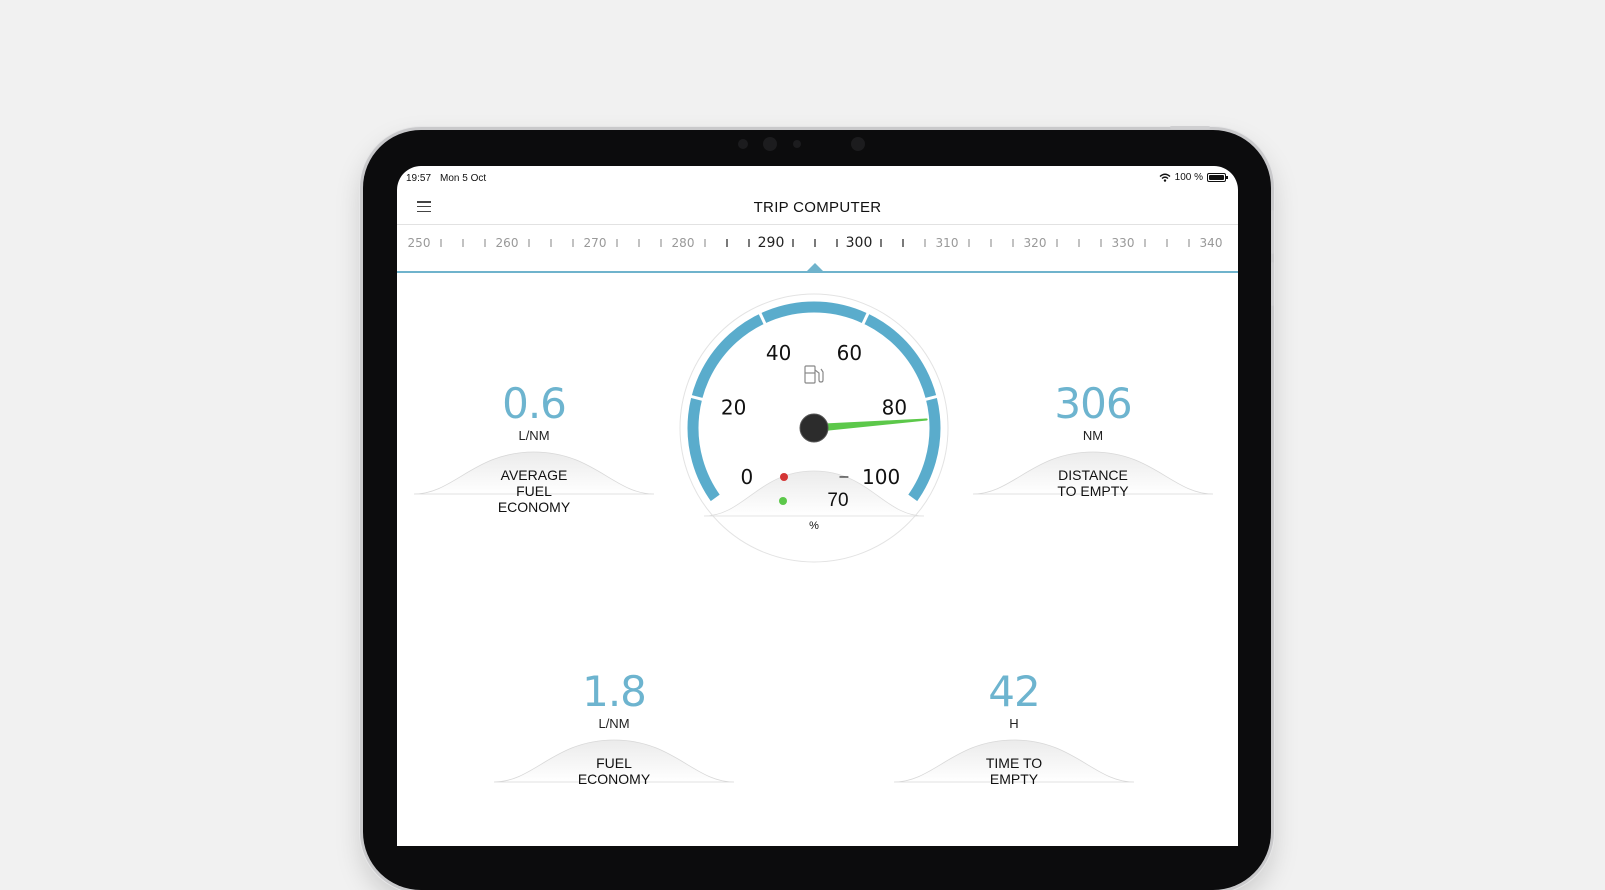 The width and height of the screenshot is (1605, 890). I want to click on metric-arch: TIME TO EMPTY, so click(1014, 774).